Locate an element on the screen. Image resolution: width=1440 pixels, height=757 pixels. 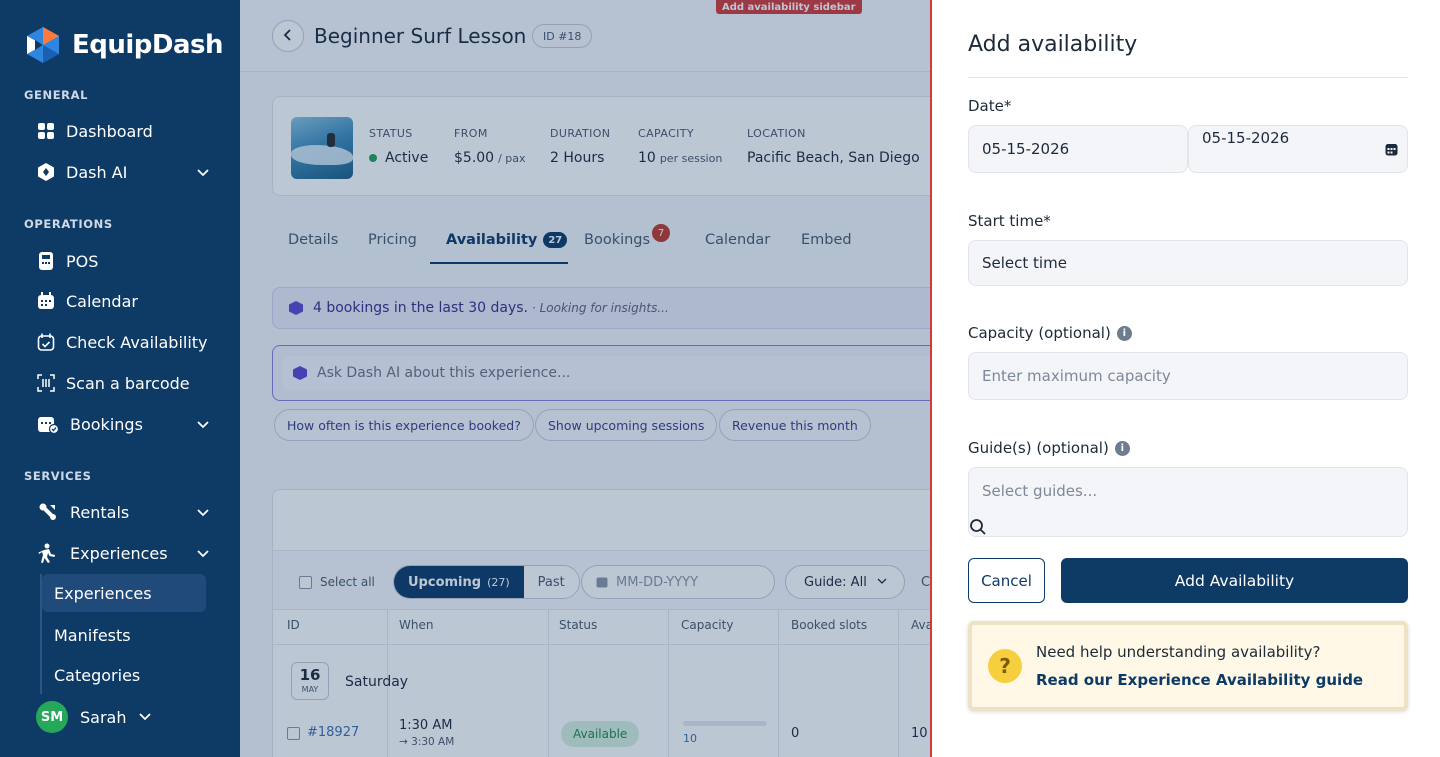
section-label-operations: OPERATIONS is located at coordinates (68, 224).